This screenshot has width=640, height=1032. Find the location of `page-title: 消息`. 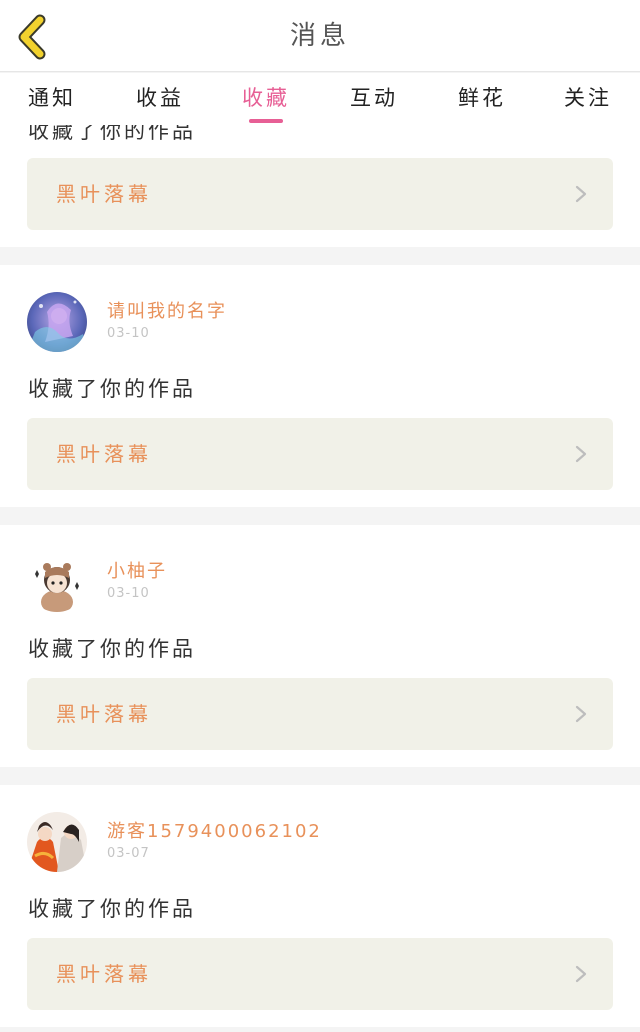

page-title: 消息 is located at coordinates (319, 36).